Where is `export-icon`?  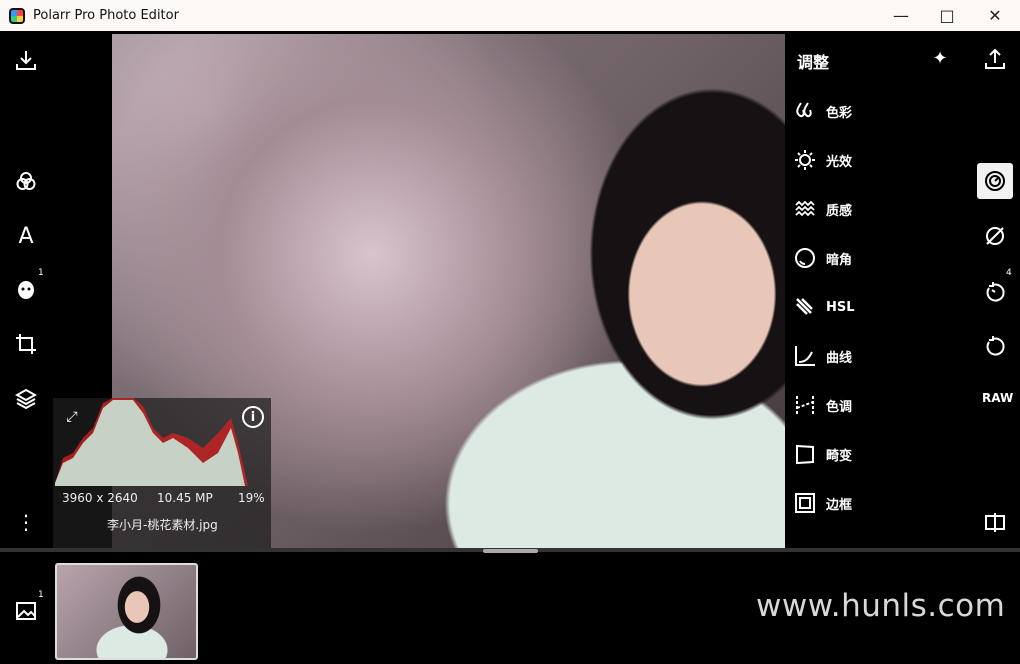 export-icon is located at coordinates (995, 59).